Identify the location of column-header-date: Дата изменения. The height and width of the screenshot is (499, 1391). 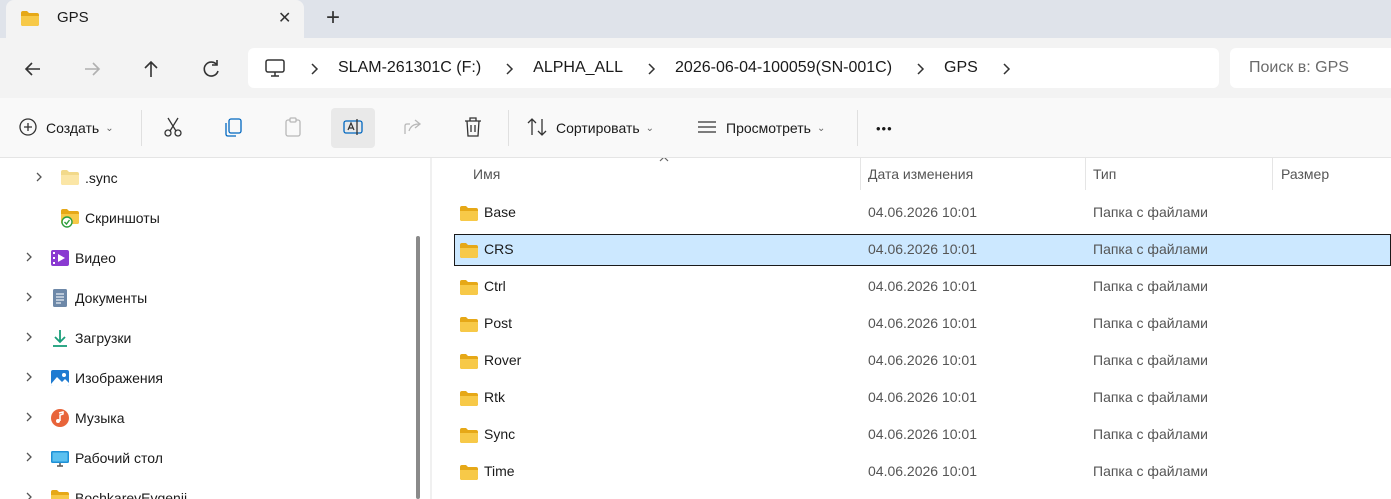
(976, 174).